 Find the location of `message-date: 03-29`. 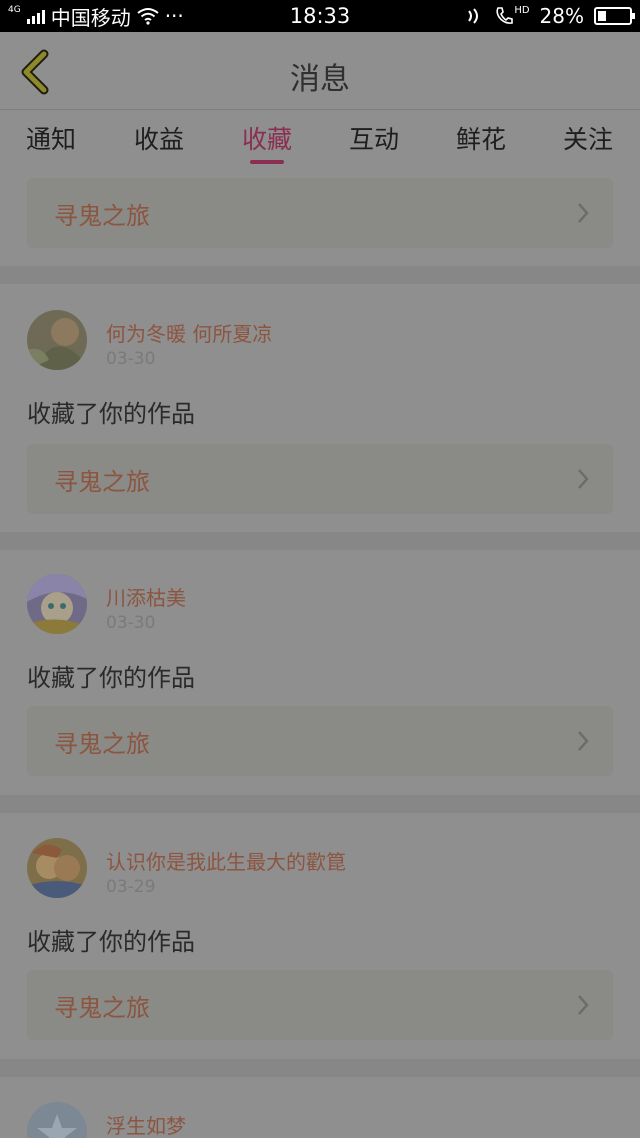

message-date: 03-29 is located at coordinates (131, 887).